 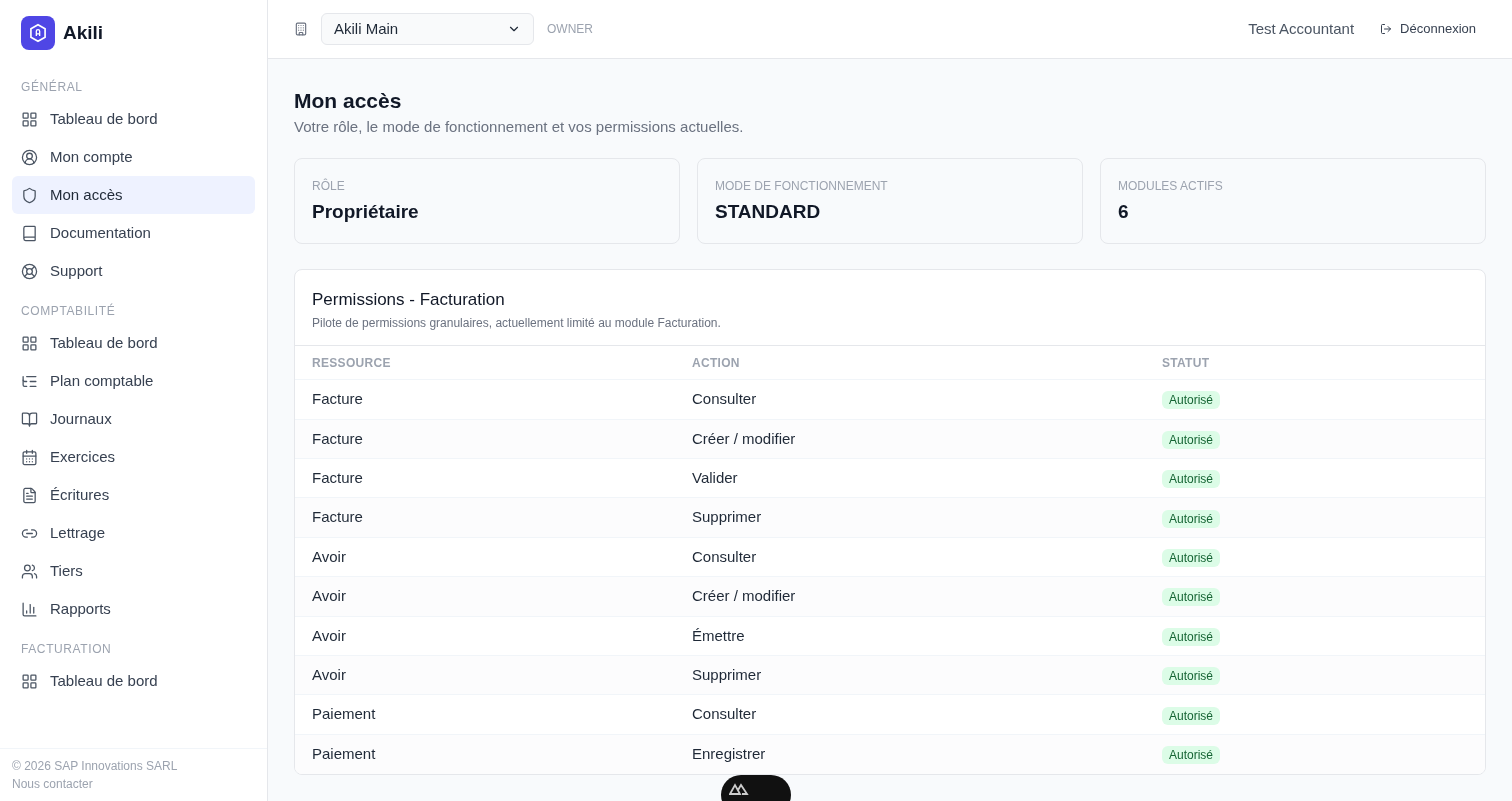 What do you see at coordinates (29, 233) in the screenshot?
I see `book-icon` at bounding box center [29, 233].